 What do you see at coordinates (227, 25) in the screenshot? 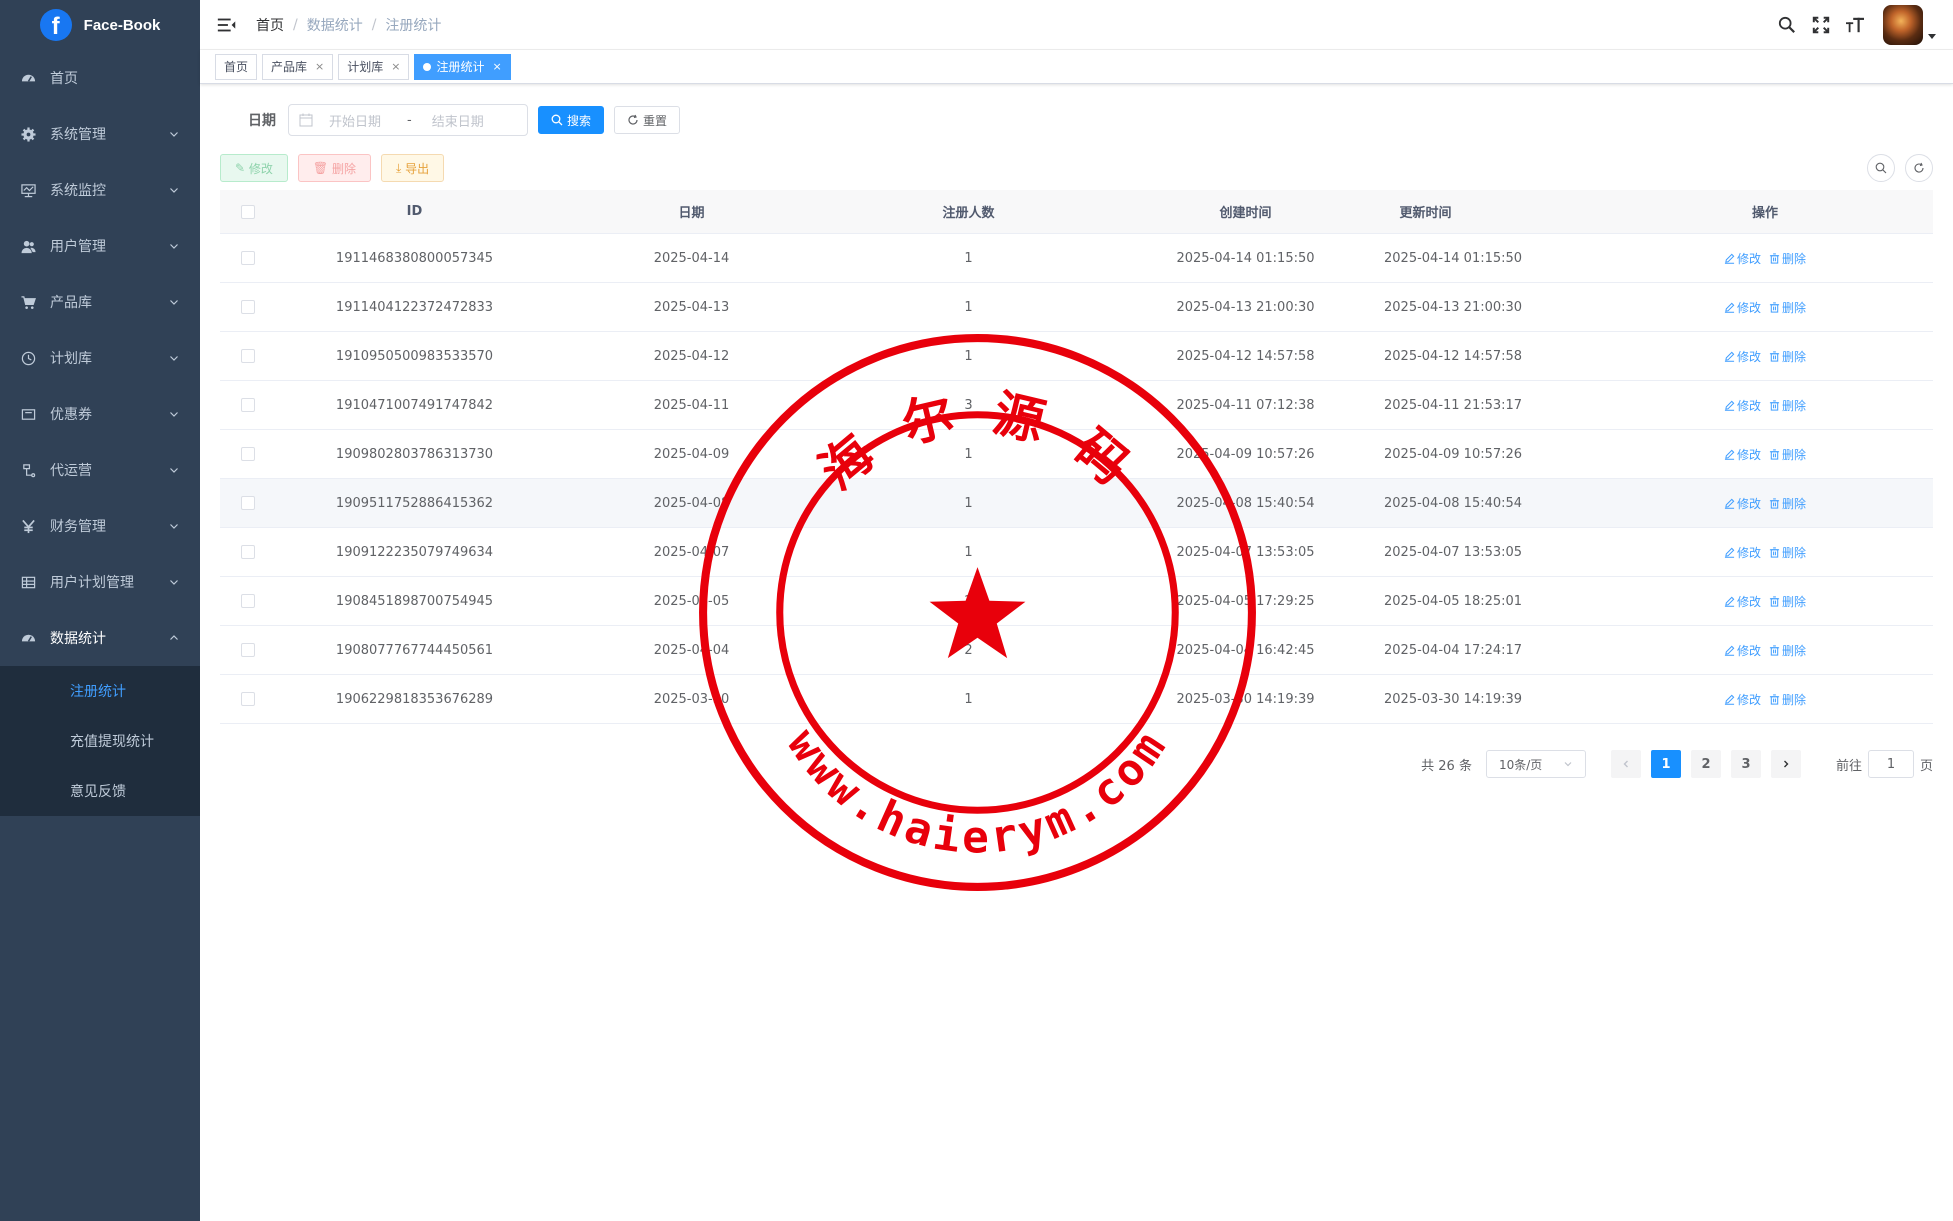
I see `hamburger-icon` at bounding box center [227, 25].